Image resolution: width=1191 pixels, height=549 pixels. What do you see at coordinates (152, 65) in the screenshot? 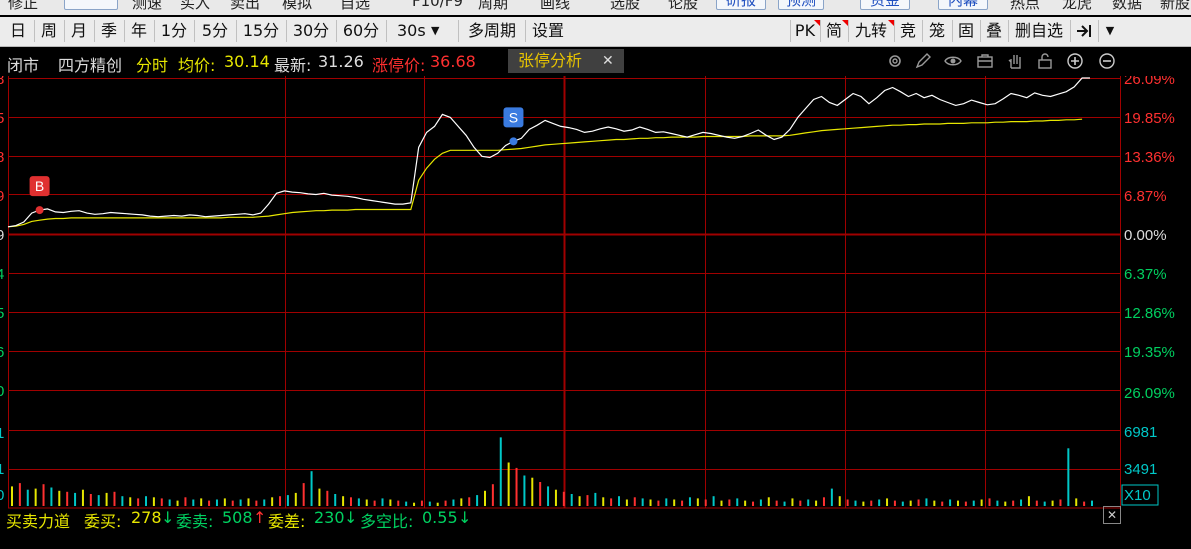
I see `mode-label: 分时` at bounding box center [152, 65].